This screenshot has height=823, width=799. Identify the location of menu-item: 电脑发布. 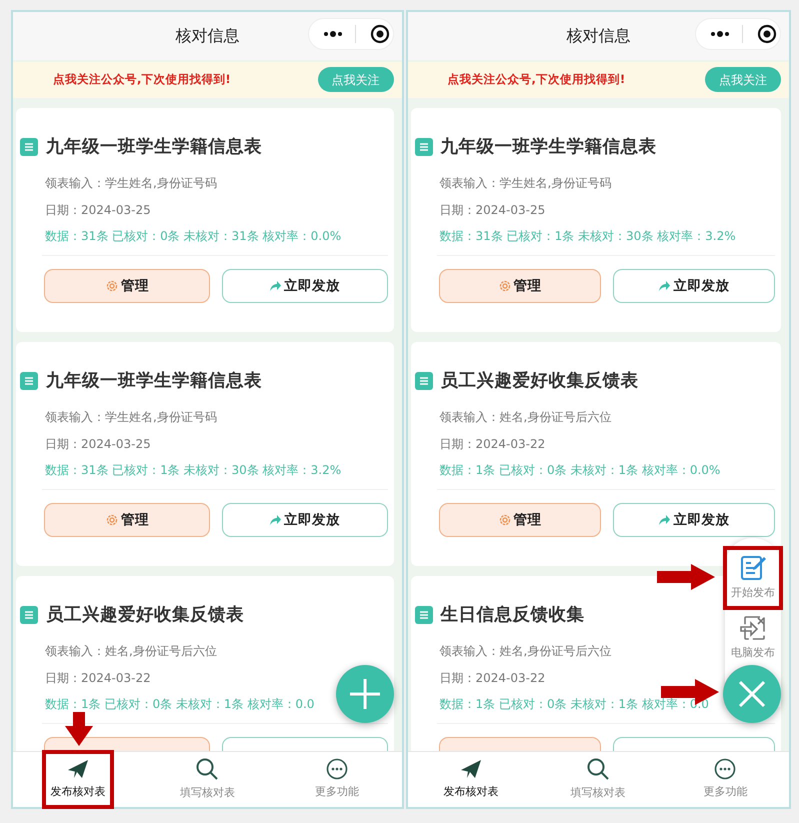
(753, 637).